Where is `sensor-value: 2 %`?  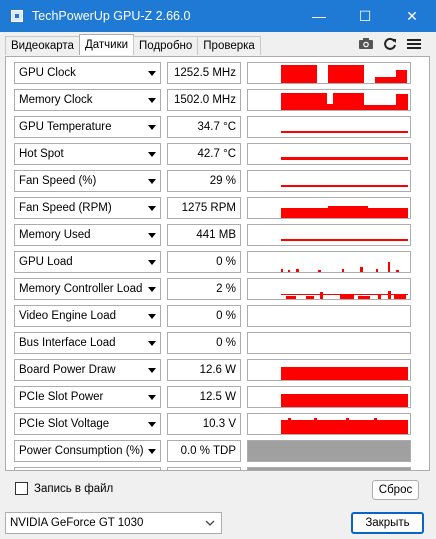 sensor-value: 2 % is located at coordinates (204, 289).